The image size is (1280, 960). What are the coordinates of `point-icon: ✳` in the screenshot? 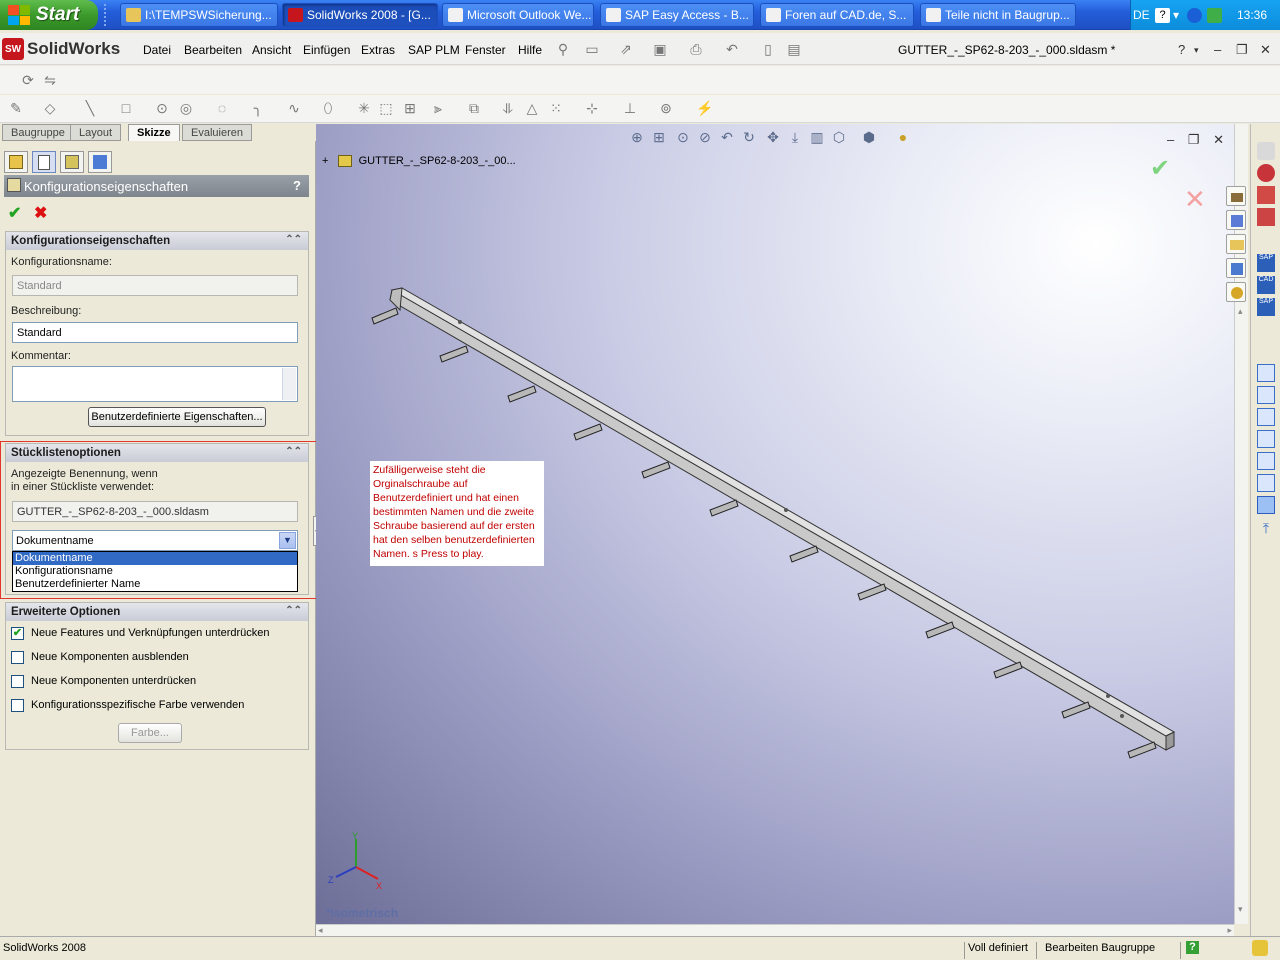 It's located at (364, 108).